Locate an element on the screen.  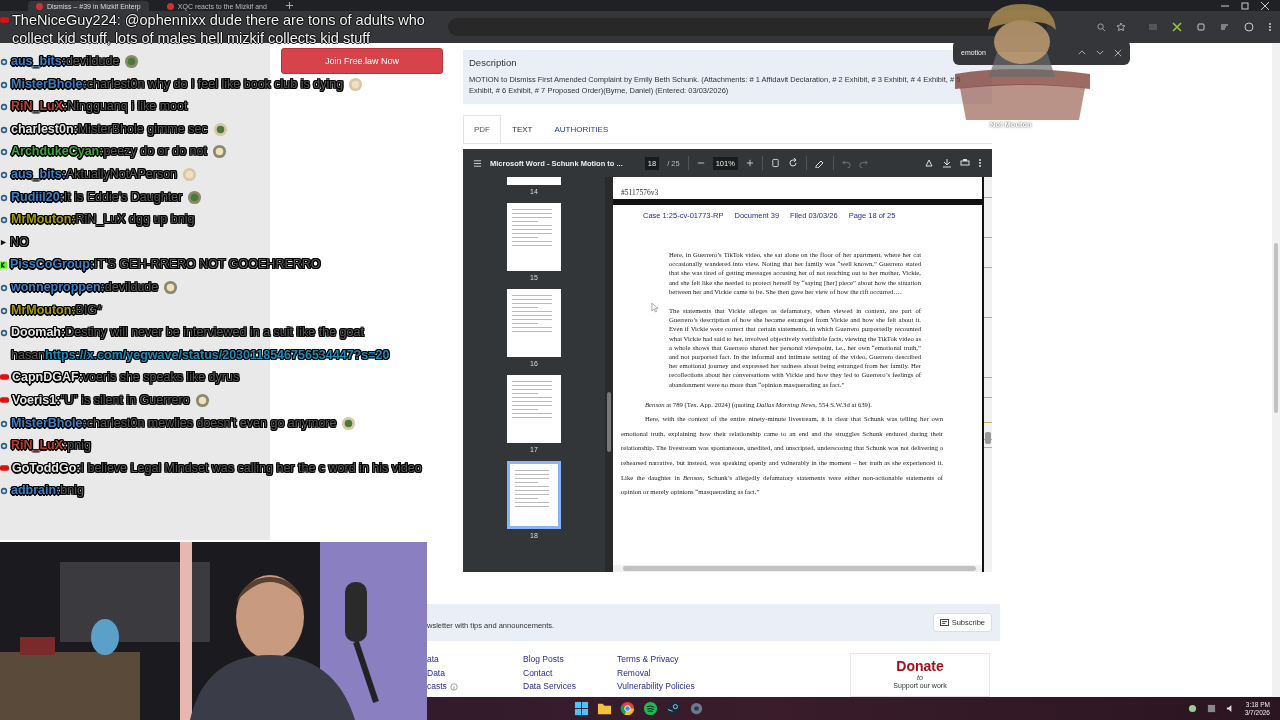
profile-icon is located at coordinates (1249, 27).